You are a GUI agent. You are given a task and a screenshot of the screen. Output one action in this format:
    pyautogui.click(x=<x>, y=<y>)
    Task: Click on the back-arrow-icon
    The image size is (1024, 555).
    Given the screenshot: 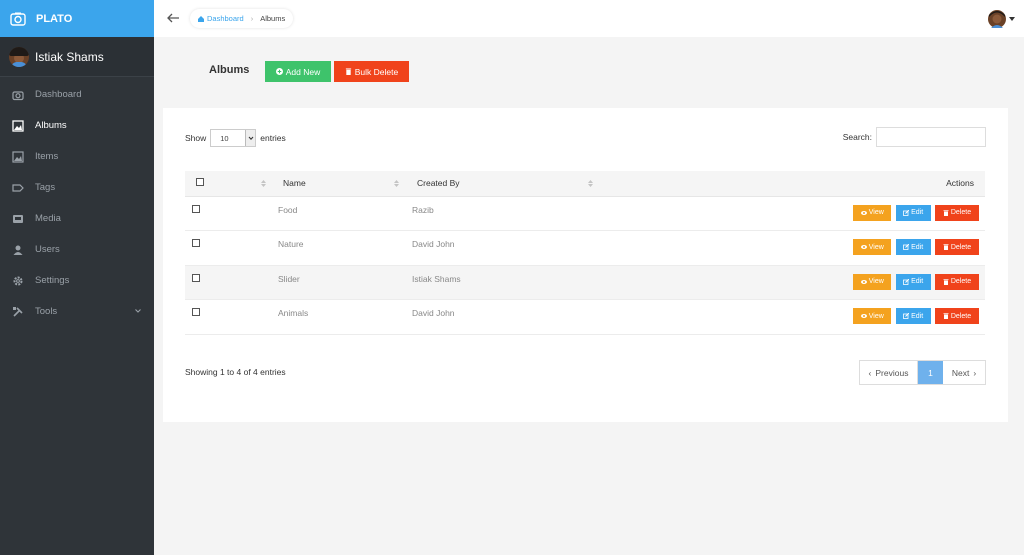 What is the action you would take?
    pyautogui.click(x=173, y=18)
    